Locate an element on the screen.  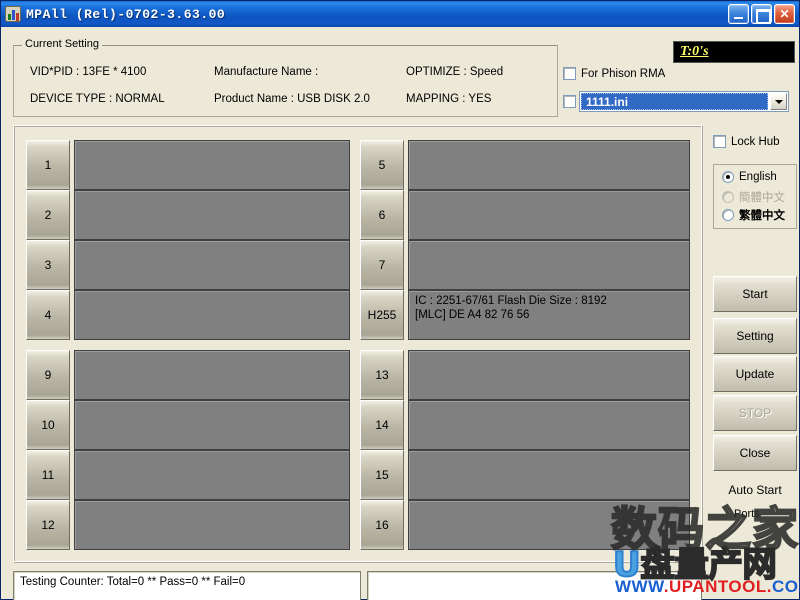
optimize-value: OPTIMIZE : Speed is located at coordinates (455, 72).